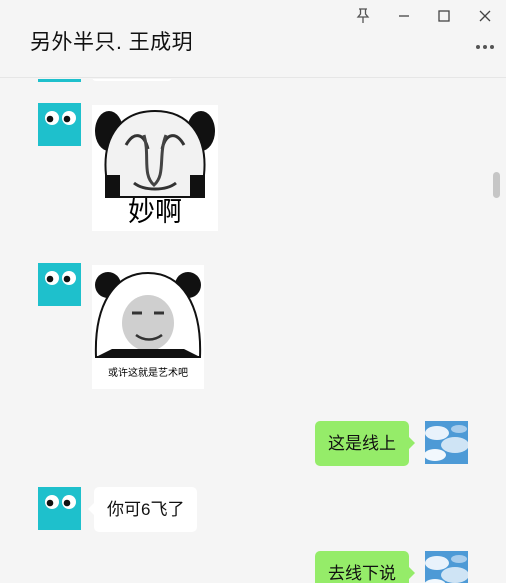 The image size is (506, 583). What do you see at coordinates (148, 373) in the screenshot?
I see `sticker-caption: 或许这就是艺术吧` at bounding box center [148, 373].